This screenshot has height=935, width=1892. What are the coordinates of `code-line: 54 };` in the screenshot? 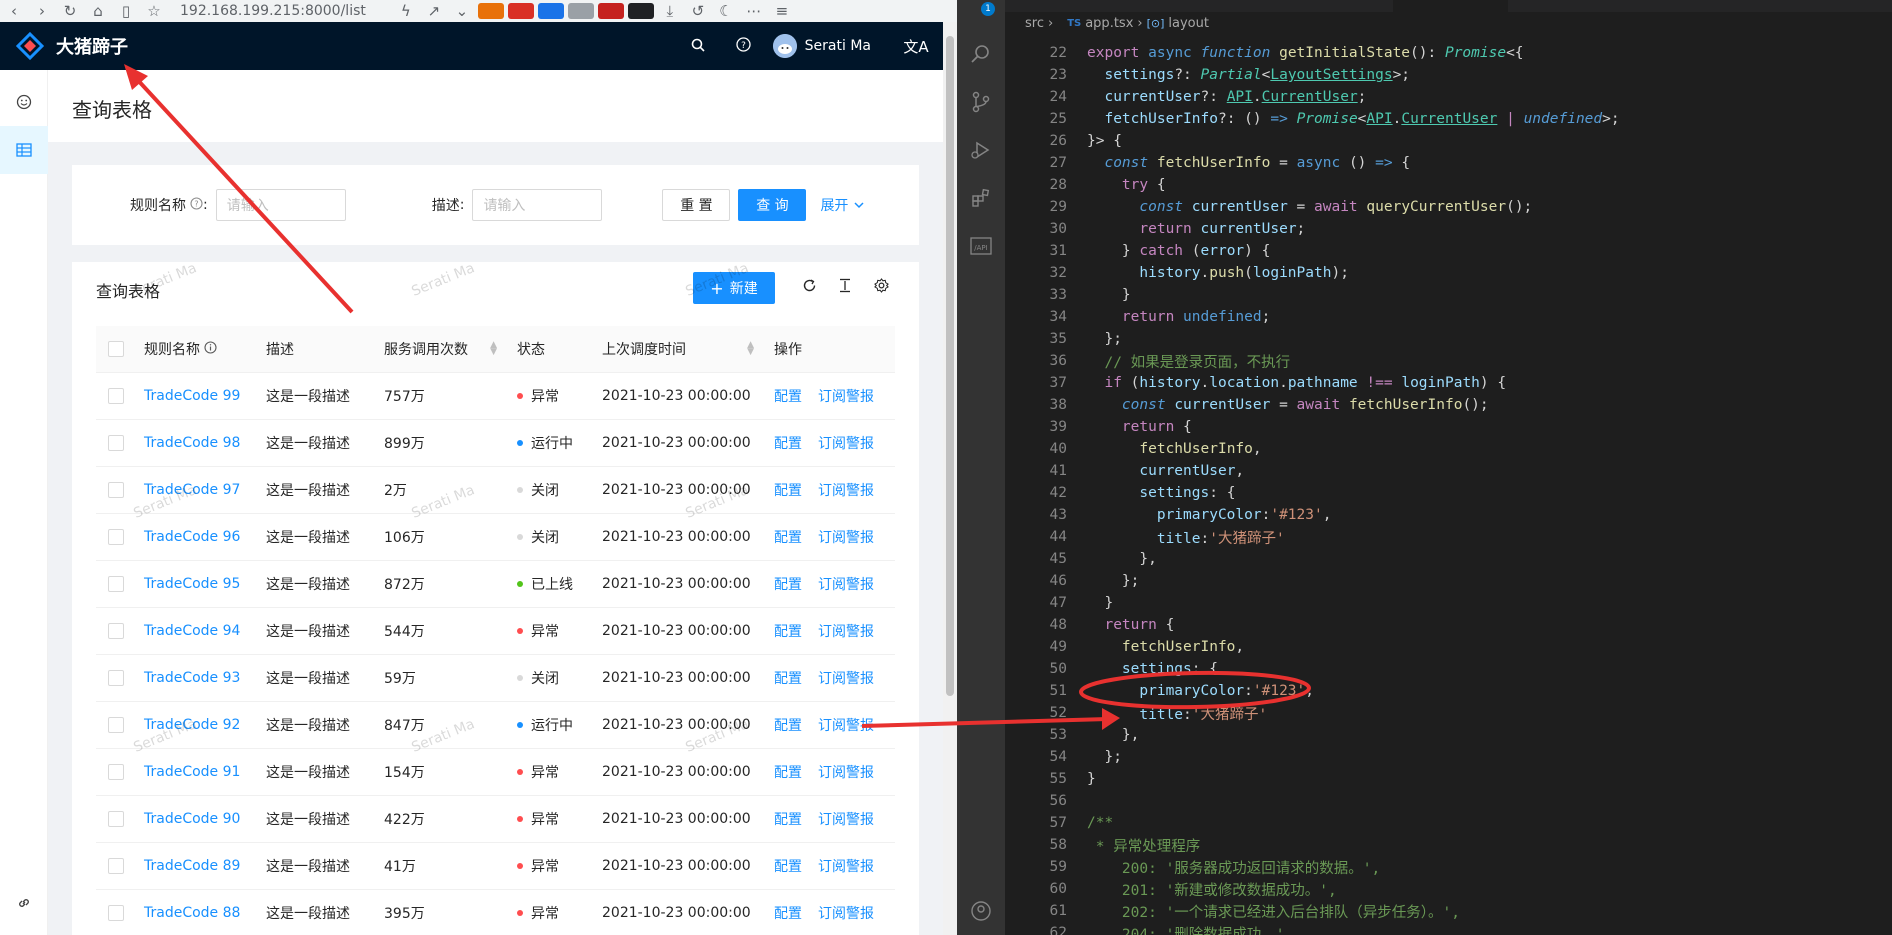 It's located at (1385, 757).